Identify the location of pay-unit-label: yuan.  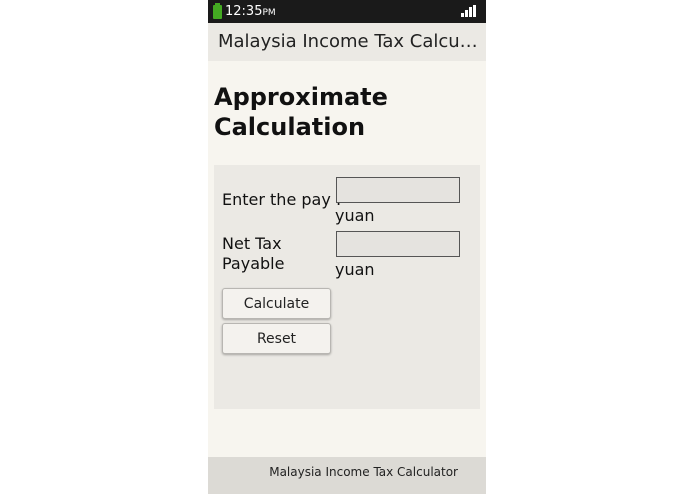
(355, 215).